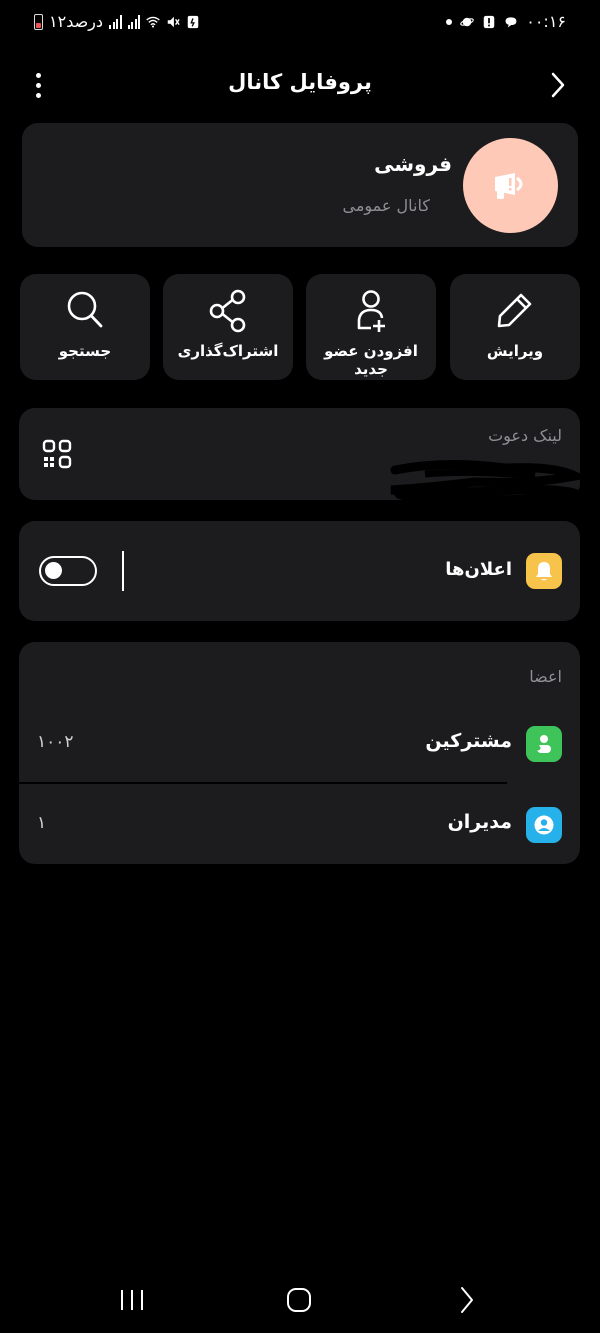 The image size is (600, 1333). I want to click on pencil-icon, so click(514, 310).